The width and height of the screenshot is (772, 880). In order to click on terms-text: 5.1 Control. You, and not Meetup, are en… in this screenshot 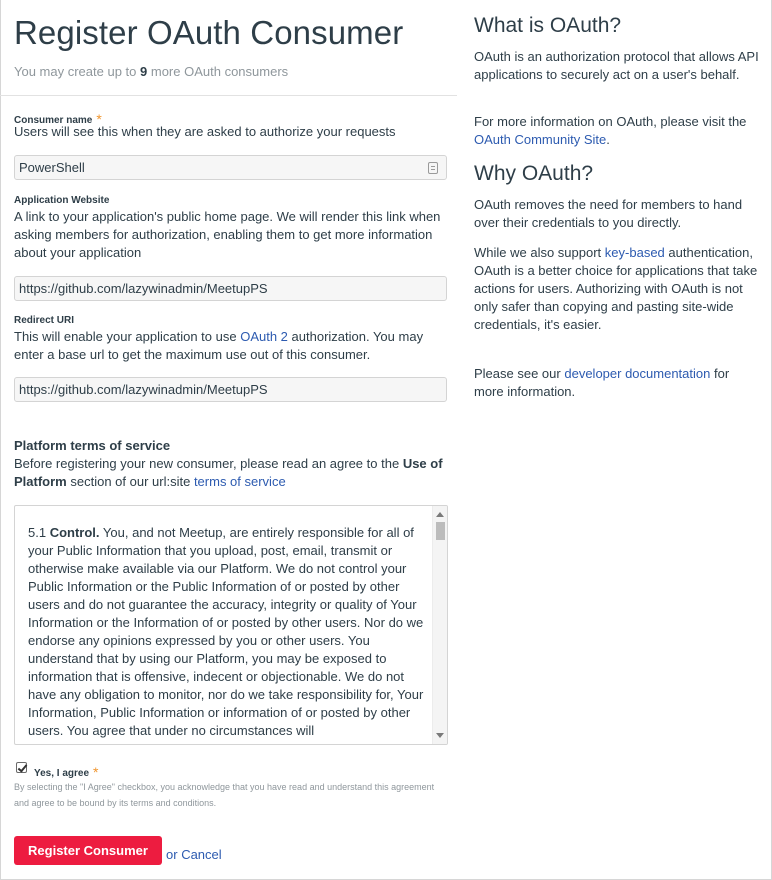, I will do `click(228, 632)`.